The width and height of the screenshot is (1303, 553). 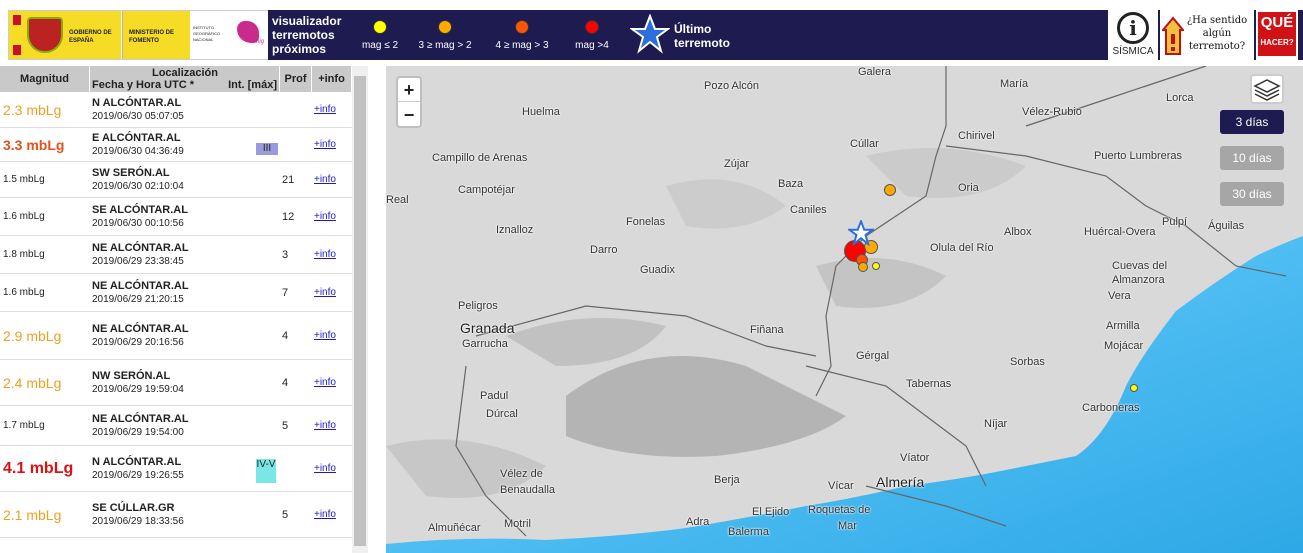 What do you see at coordinates (976, 136) in the screenshot?
I see `town-label: Chirivel` at bounding box center [976, 136].